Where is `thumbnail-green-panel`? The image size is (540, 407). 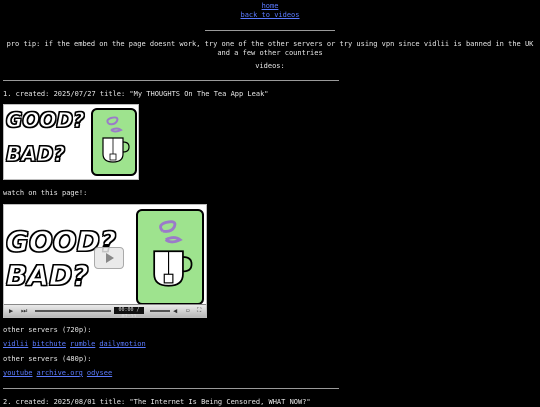 thumbnail-green-panel is located at coordinates (114, 142).